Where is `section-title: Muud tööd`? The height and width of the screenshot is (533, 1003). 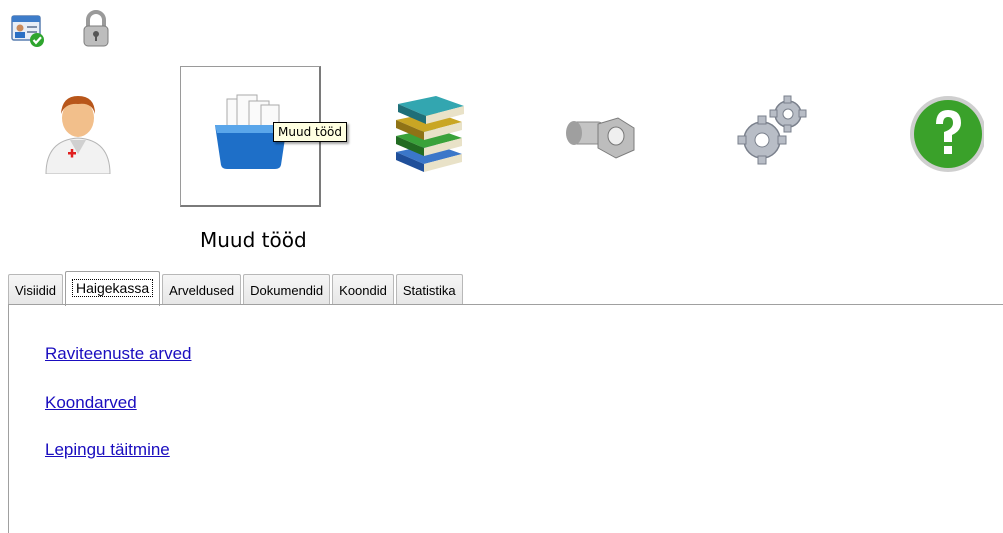
section-title: Muud tööd is located at coordinates (253, 240).